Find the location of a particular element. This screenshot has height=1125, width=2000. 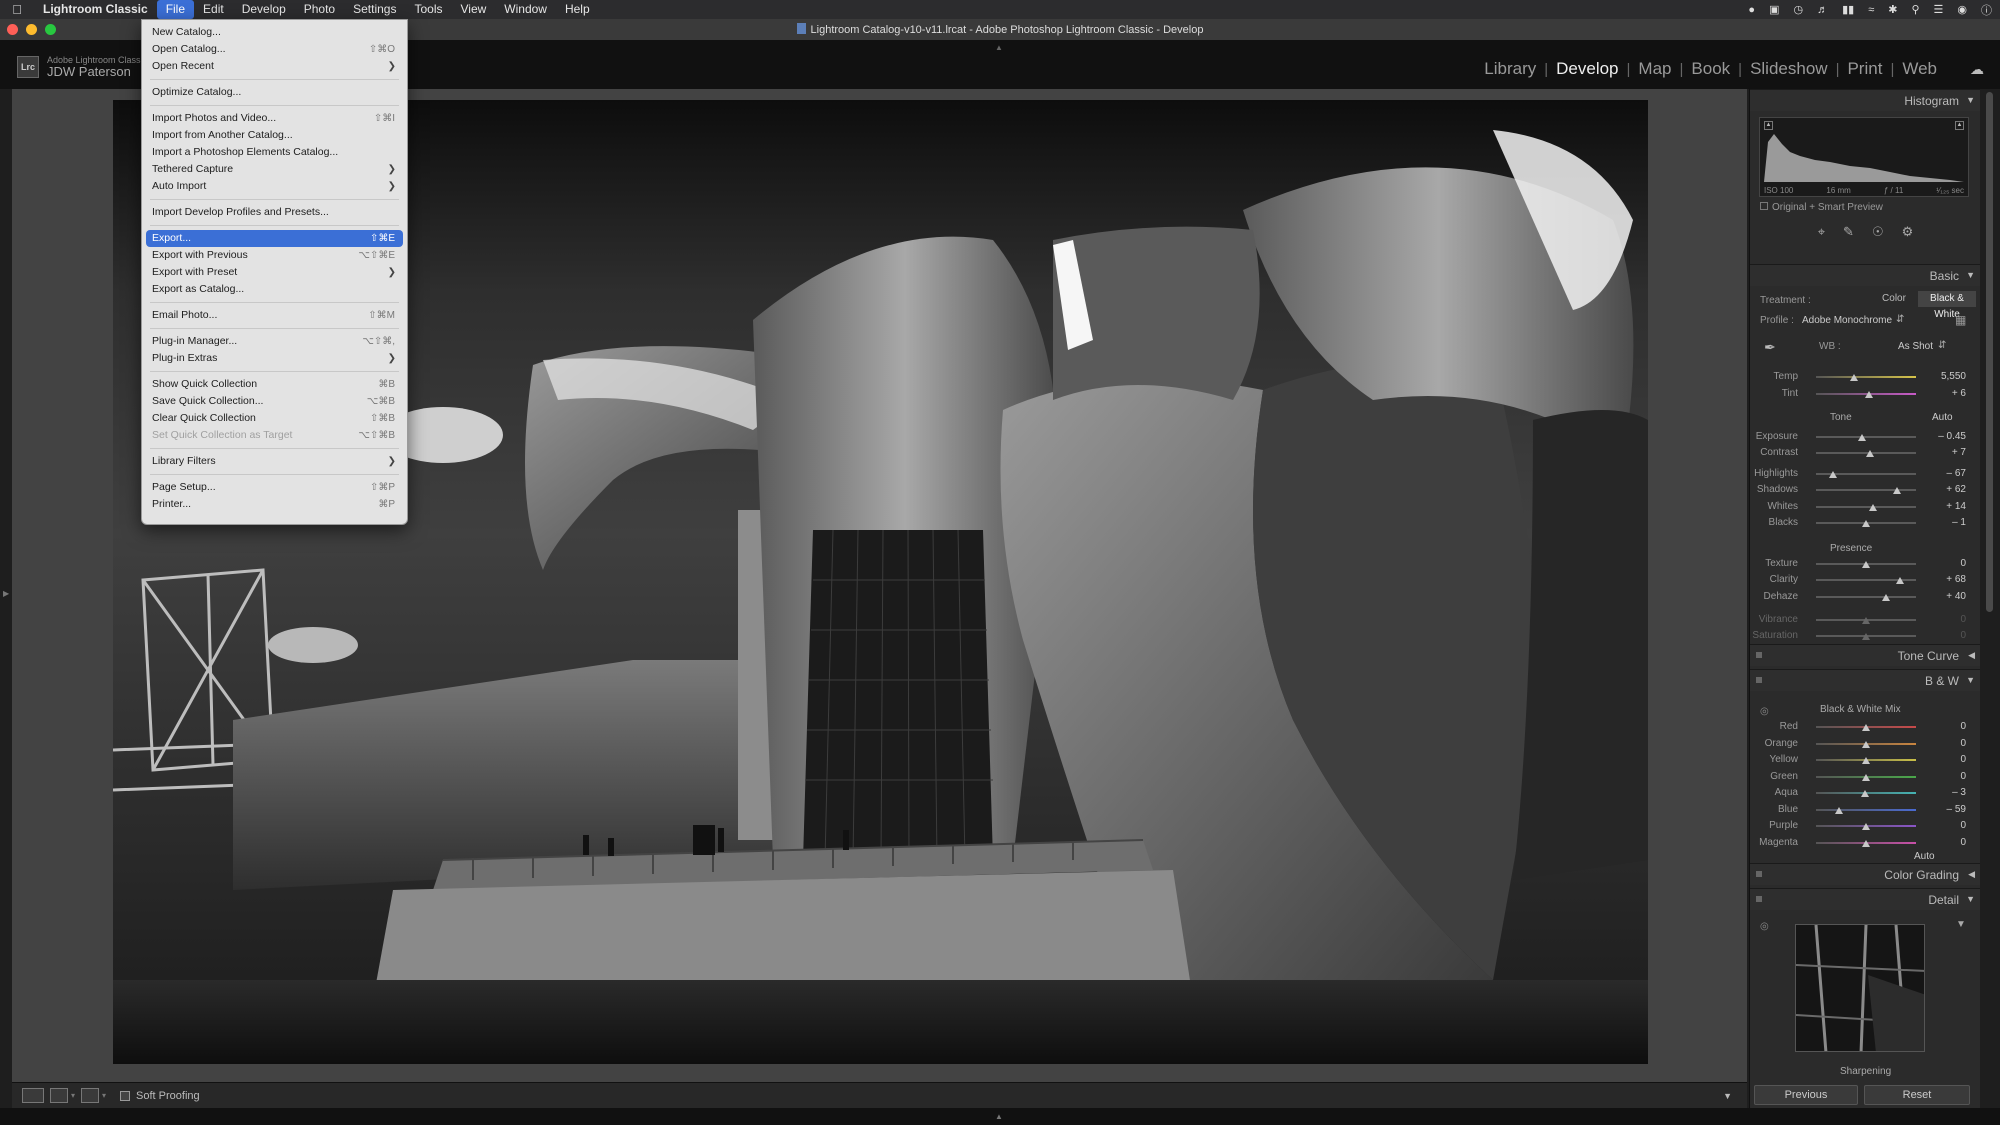

slider-value-highlights: – 67 is located at coordinates (1946, 473).